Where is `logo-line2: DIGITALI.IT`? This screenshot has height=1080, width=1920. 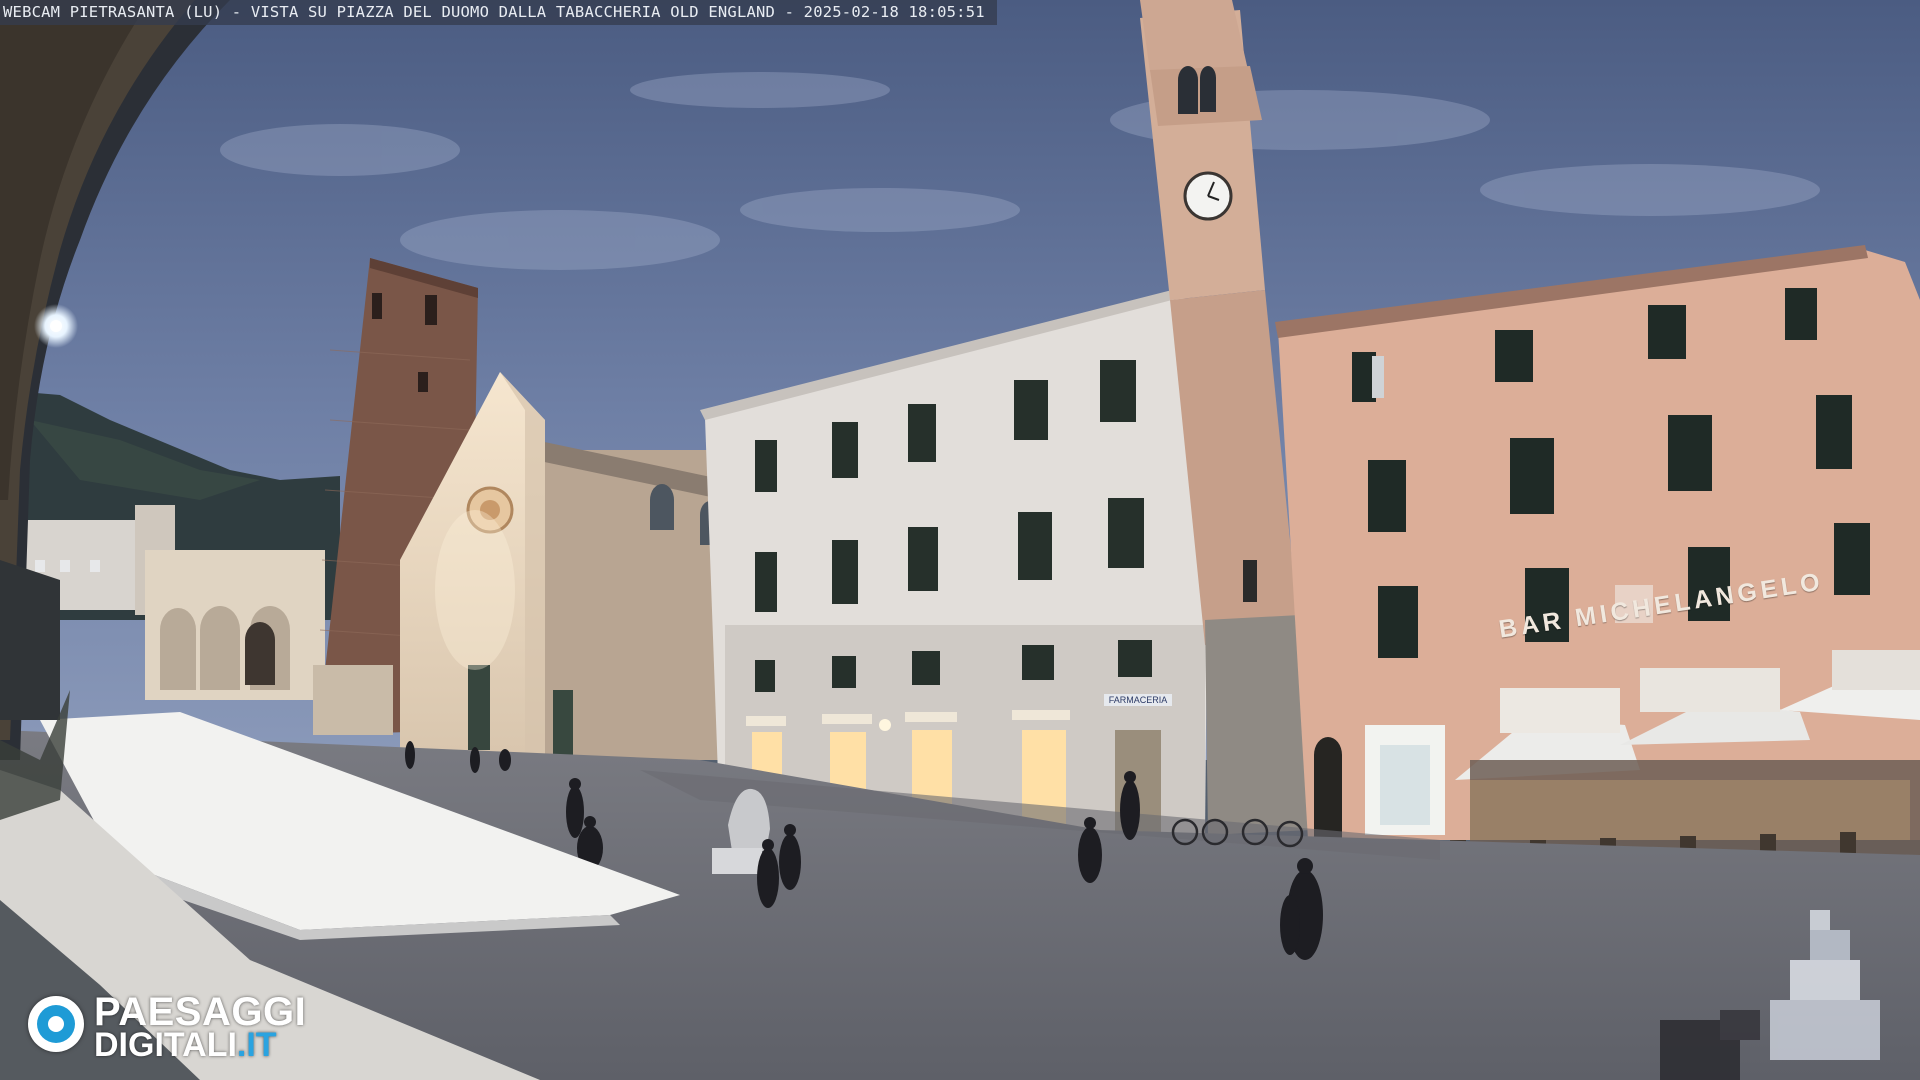 logo-line2: DIGITALI.IT is located at coordinates (185, 1045).